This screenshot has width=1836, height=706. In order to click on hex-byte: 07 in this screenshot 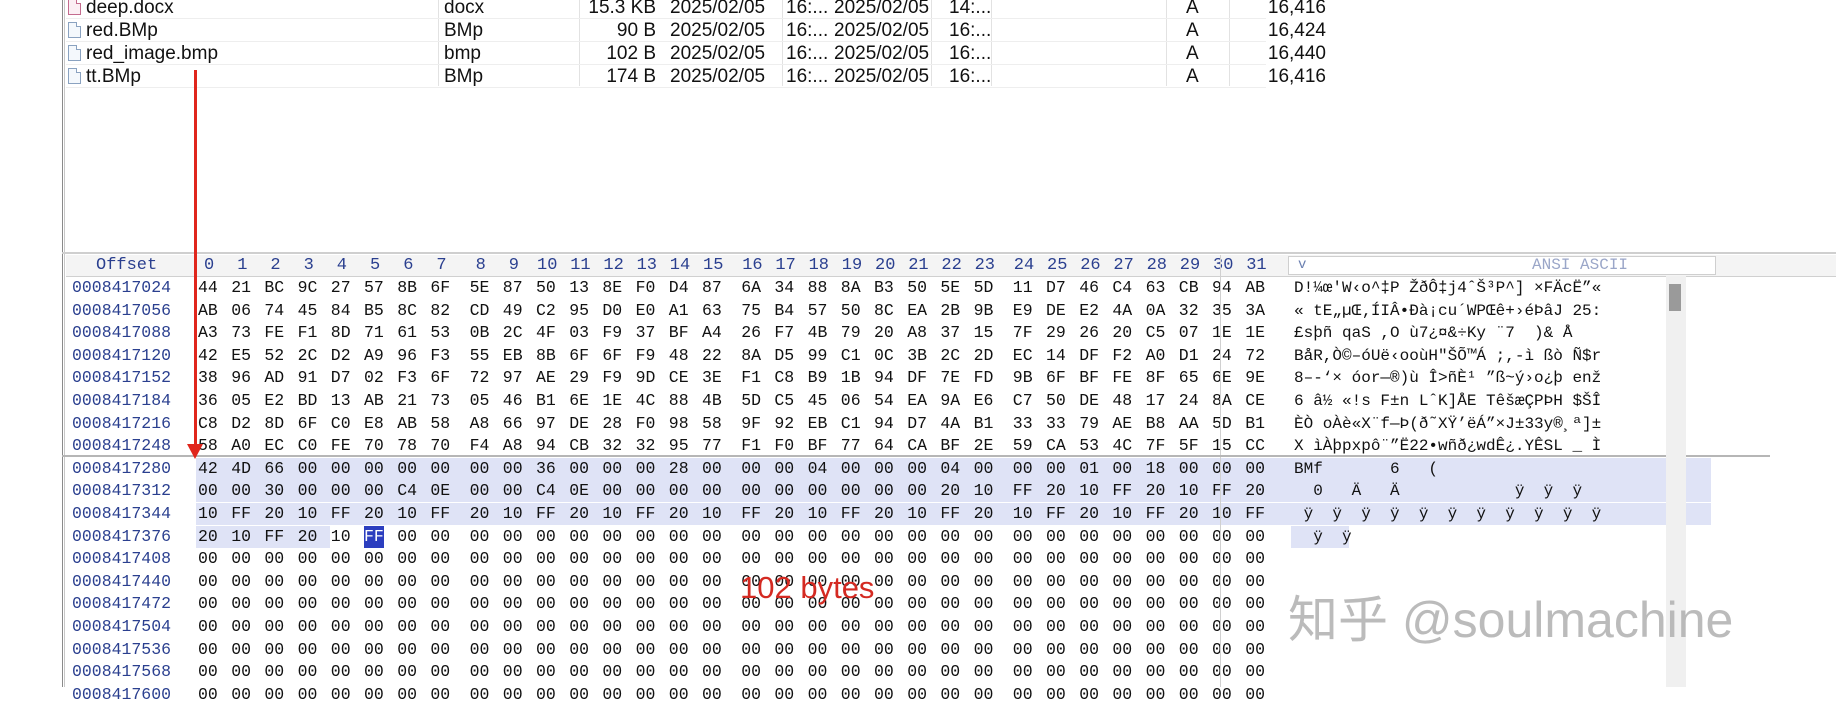, I will do `click(1189, 333)`.